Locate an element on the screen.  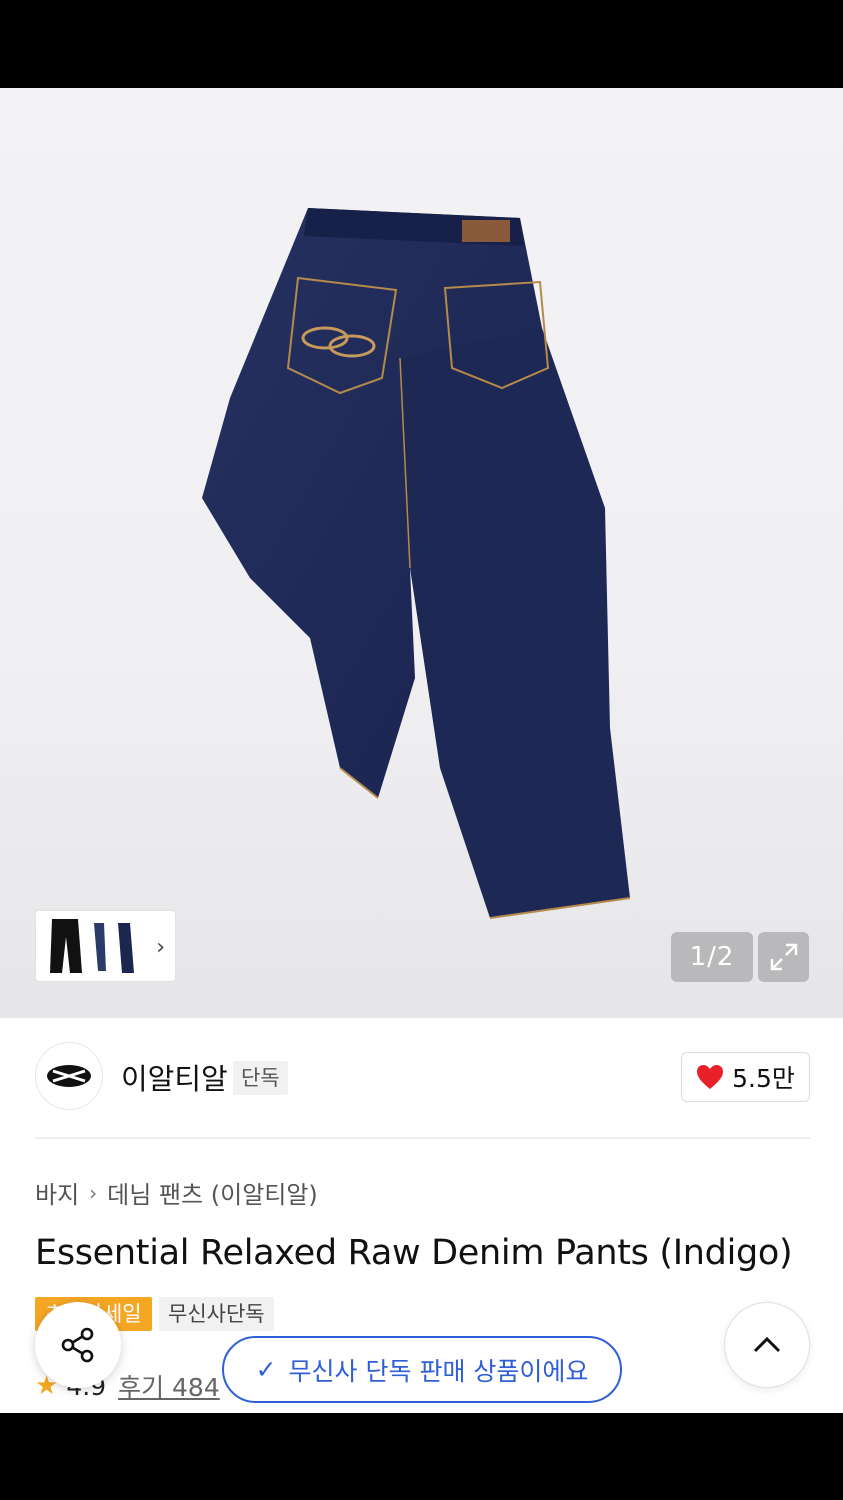
brand-row: 이알티알 단독 5.5만 is located at coordinates (422, 1077).